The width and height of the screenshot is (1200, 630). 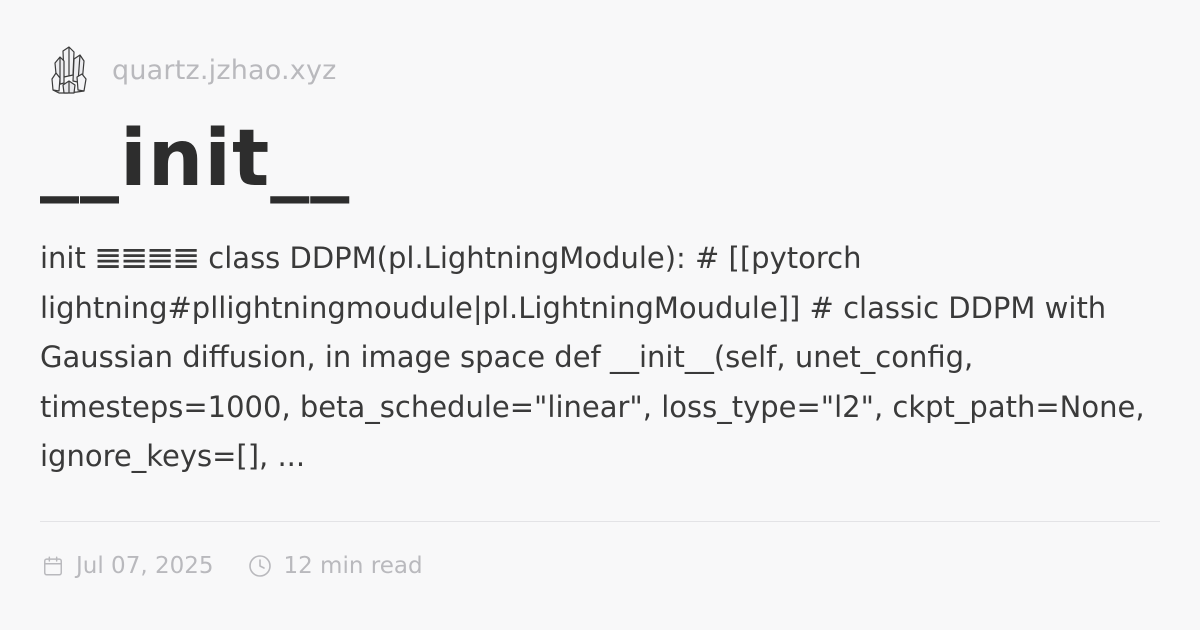 What do you see at coordinates (600, 70) in the screenshot?
I see `site-header: quartz.jzhao.xyz` at bounding box center [600, 70].